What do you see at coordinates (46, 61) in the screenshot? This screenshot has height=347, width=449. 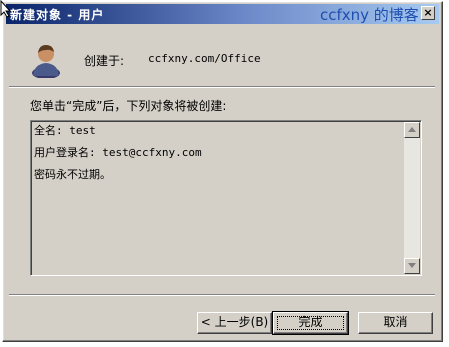 I see `user-icon` at bounding box center [46, 61].